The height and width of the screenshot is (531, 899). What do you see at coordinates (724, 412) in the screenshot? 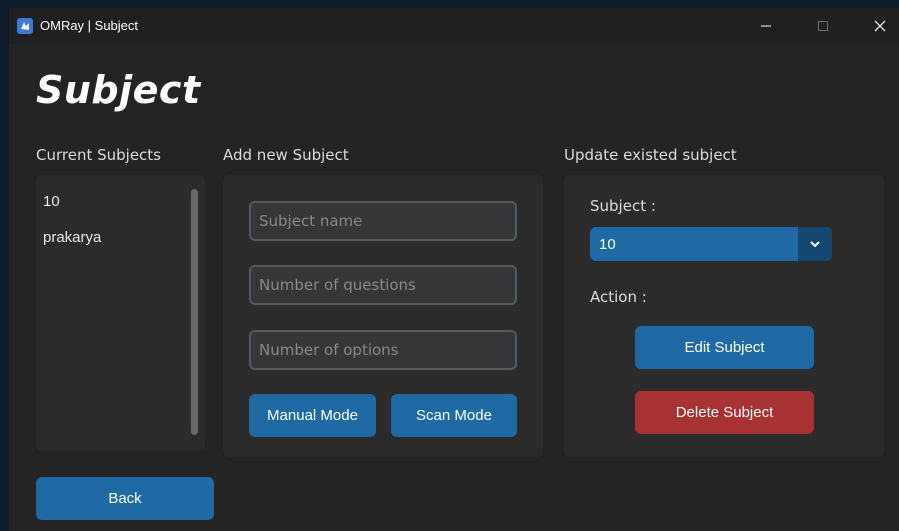
I see `delete-subject-button: Delete Subject` at bounding box center [724, 412].